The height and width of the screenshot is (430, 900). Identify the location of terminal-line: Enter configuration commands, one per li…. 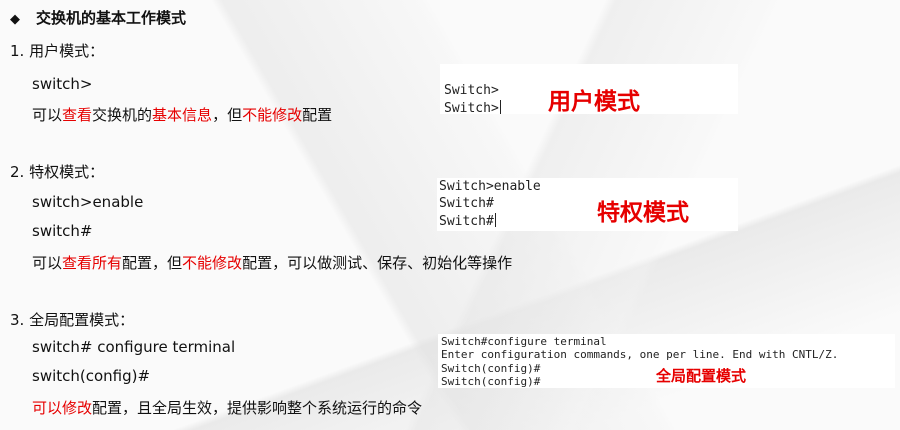
(640, 354).